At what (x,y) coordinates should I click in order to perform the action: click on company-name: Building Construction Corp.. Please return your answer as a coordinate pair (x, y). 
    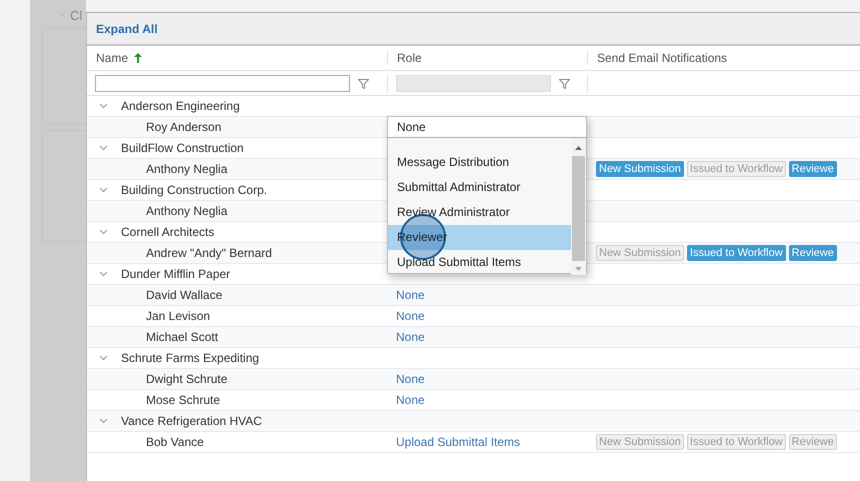
    Looking at the image, I should click on (194, 190).